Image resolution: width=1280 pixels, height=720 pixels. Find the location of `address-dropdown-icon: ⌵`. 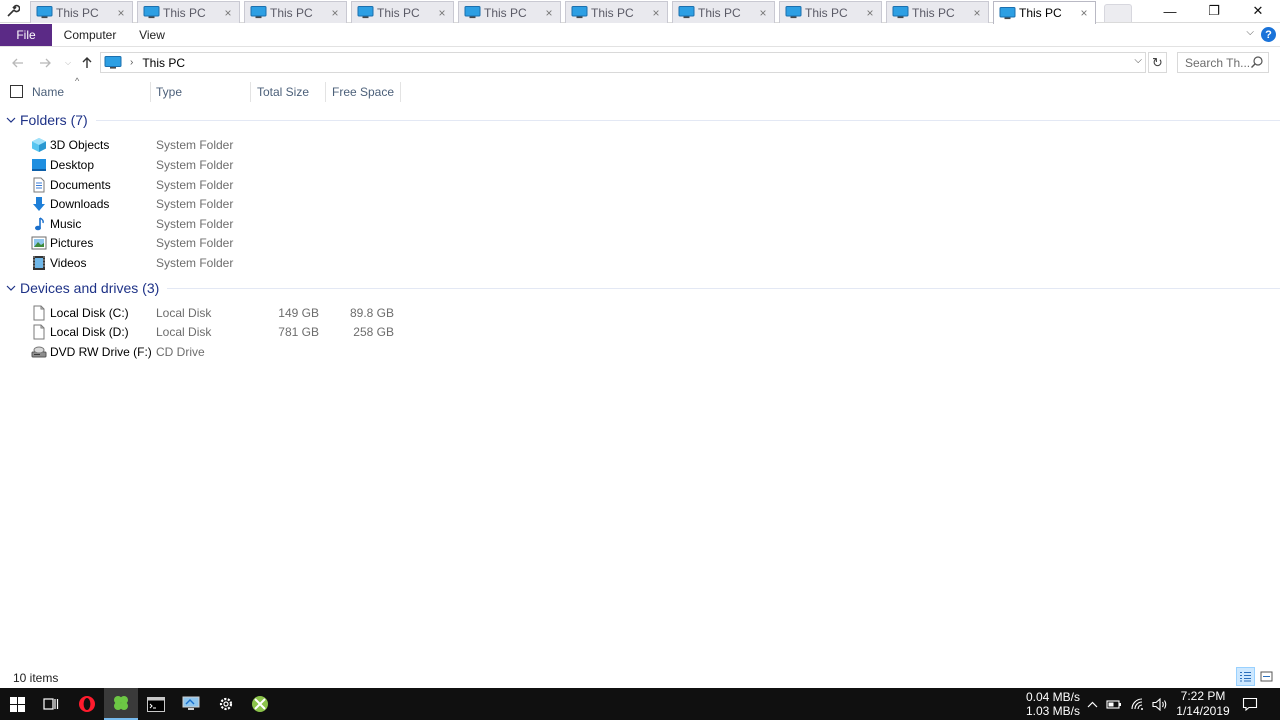

address-dropdown-icon: ⌵ is located at coordinates (1138, 60).